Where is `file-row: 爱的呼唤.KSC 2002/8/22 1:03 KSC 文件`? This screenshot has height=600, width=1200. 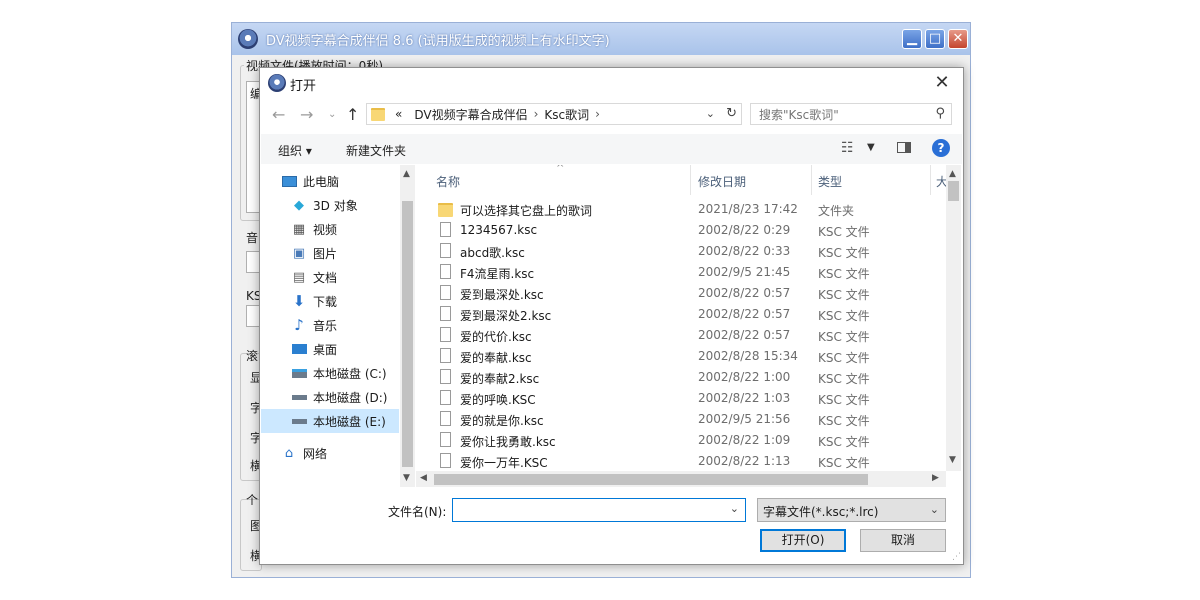 file-row: 爱的呼唤.KSC 2002/8/22 1:03 KSC 文件 is located at coordinates (690, 398).